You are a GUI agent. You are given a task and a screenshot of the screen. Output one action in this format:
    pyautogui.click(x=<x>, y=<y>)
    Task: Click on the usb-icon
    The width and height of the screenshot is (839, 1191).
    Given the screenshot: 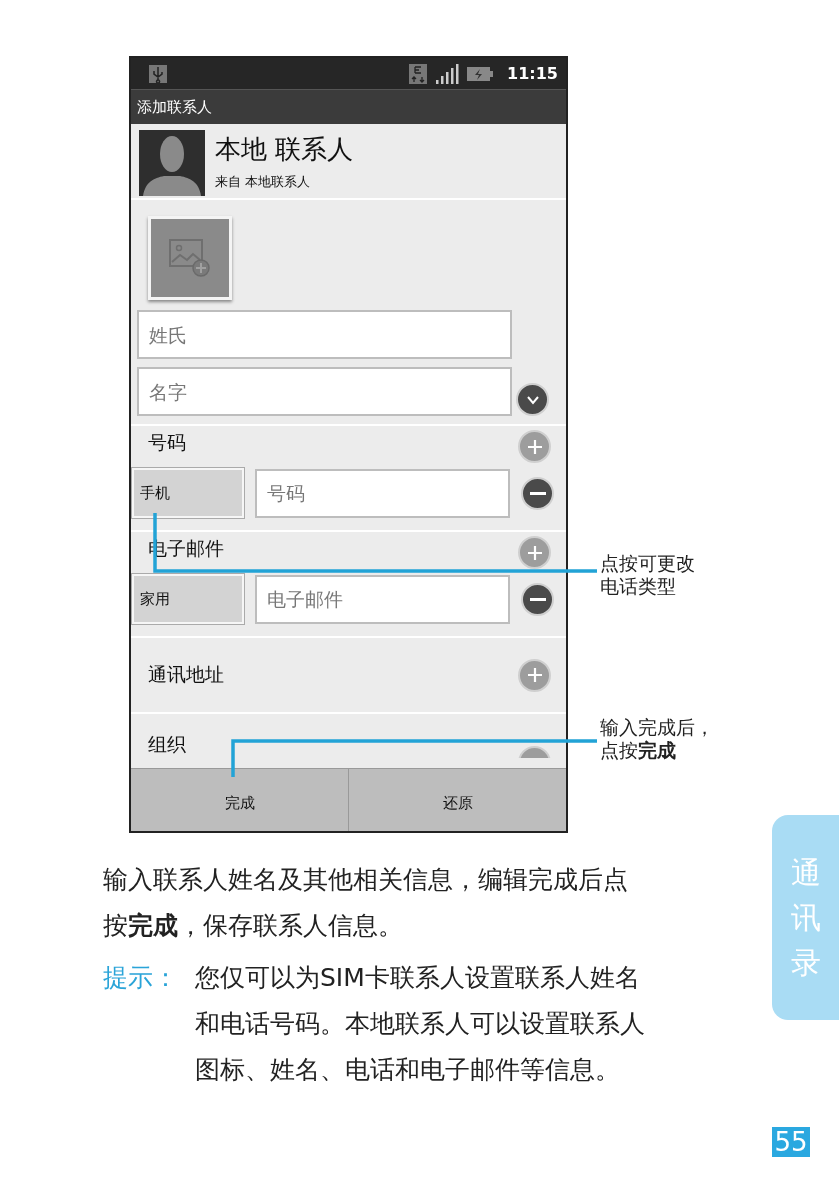 What is the action you would take?
    pyautogui.click(x=158, y=73)
    